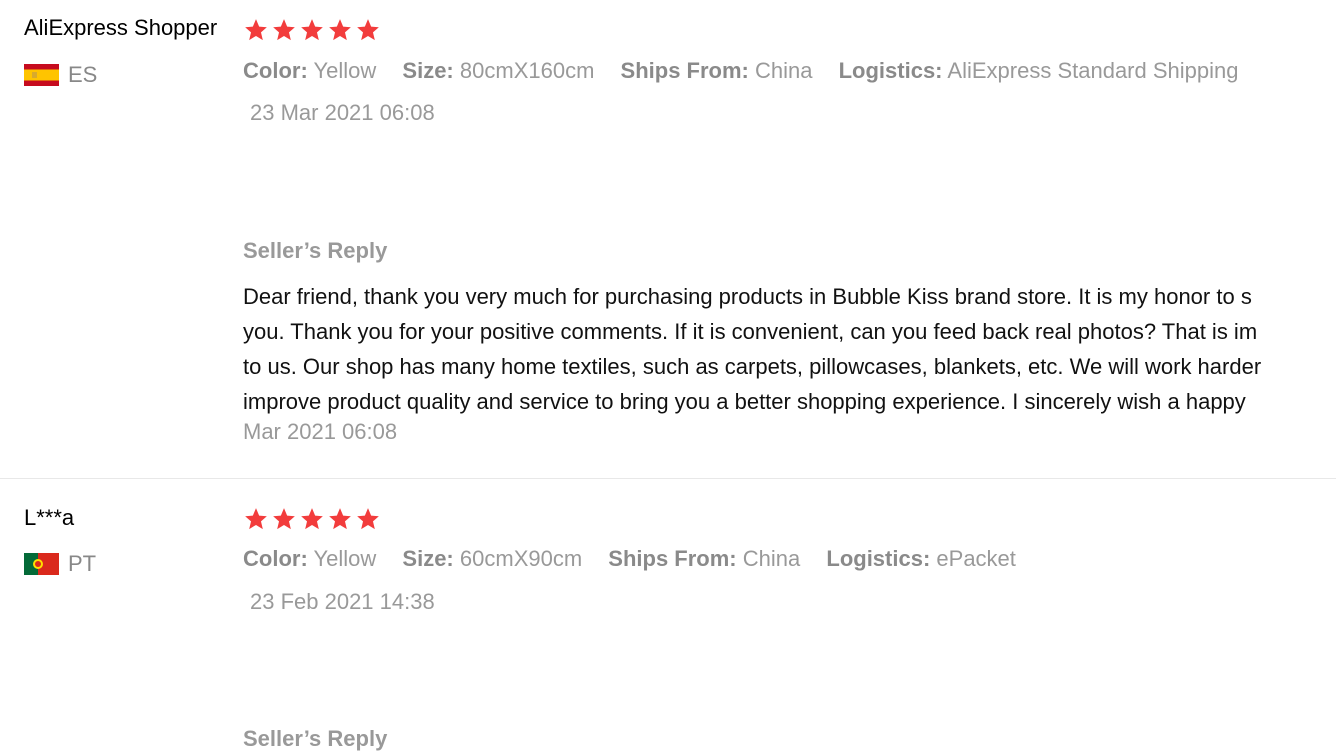 This screenshot has width=1336, height=752. I want to click on attr-logistics: Logistics: ePacket, so click(921, 558).